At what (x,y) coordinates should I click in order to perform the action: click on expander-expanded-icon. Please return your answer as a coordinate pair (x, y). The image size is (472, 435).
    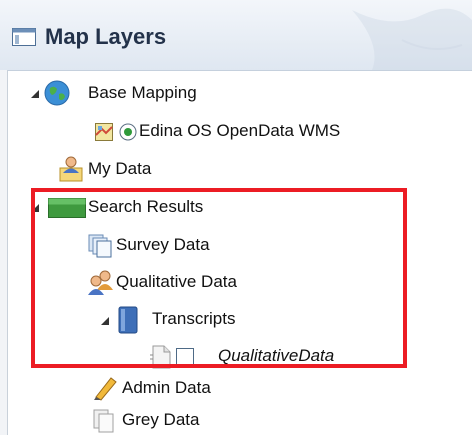
    Looking at the image, I should click on (35, 94).